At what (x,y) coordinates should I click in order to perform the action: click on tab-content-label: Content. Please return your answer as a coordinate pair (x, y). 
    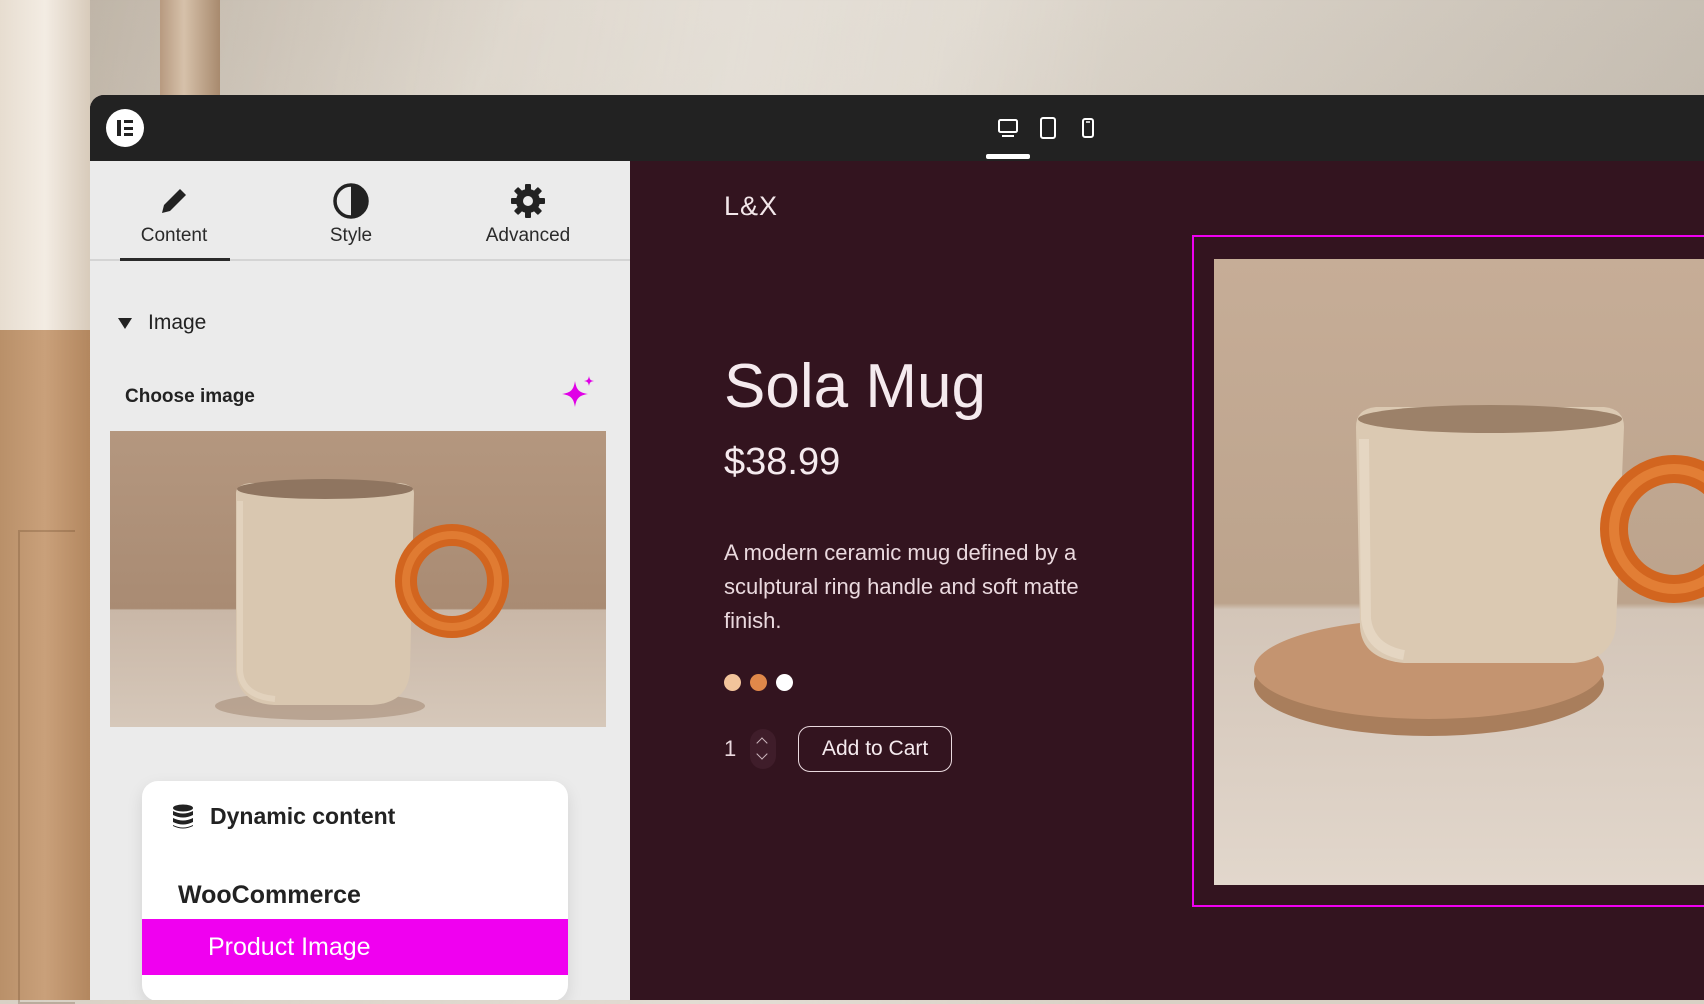
    Looking at the image, I should click on (174, 235).